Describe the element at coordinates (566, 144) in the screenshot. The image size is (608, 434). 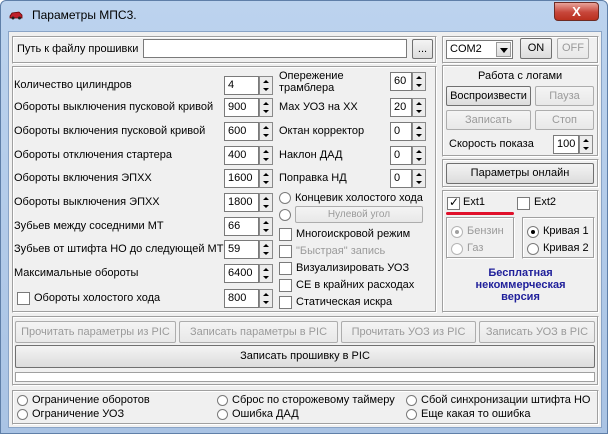
I see `speed-input: 100` at that location.